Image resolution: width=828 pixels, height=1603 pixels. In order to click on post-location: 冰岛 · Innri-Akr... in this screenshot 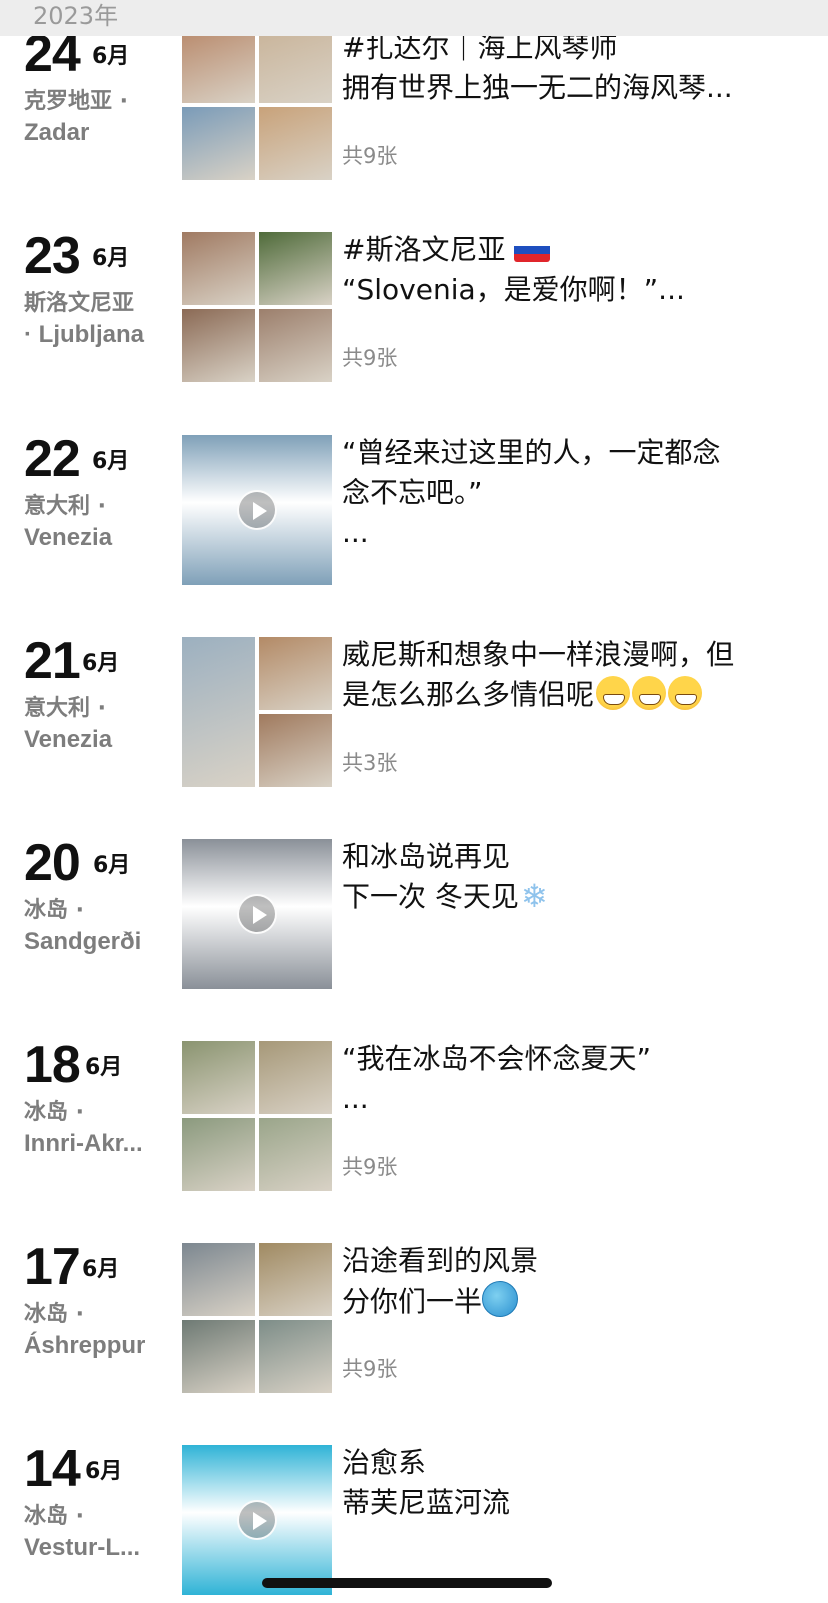, I will do `click(94, 1128)`.